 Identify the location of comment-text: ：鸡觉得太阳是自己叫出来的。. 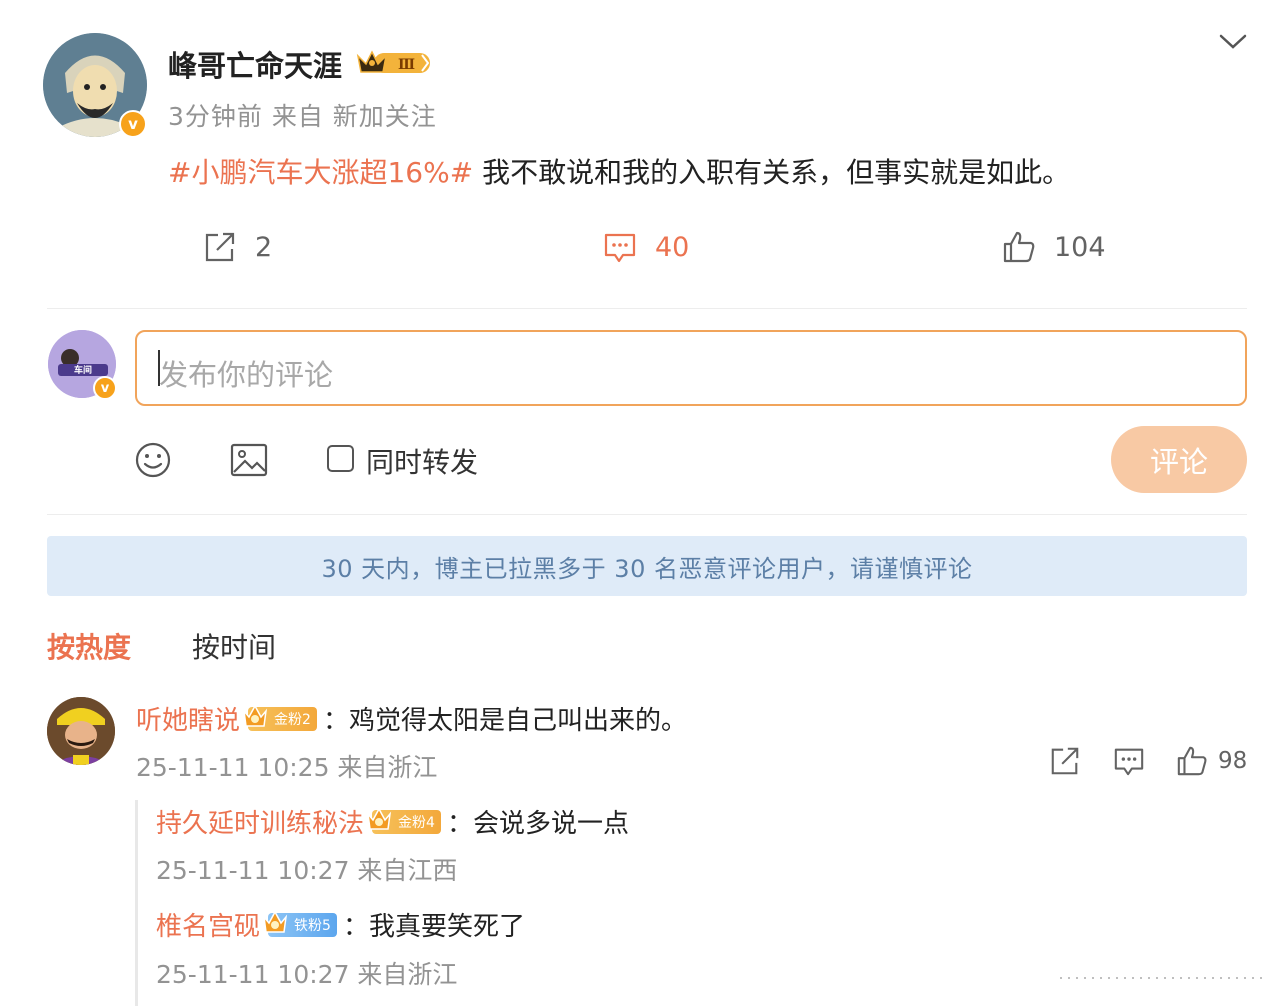
(504, 721).